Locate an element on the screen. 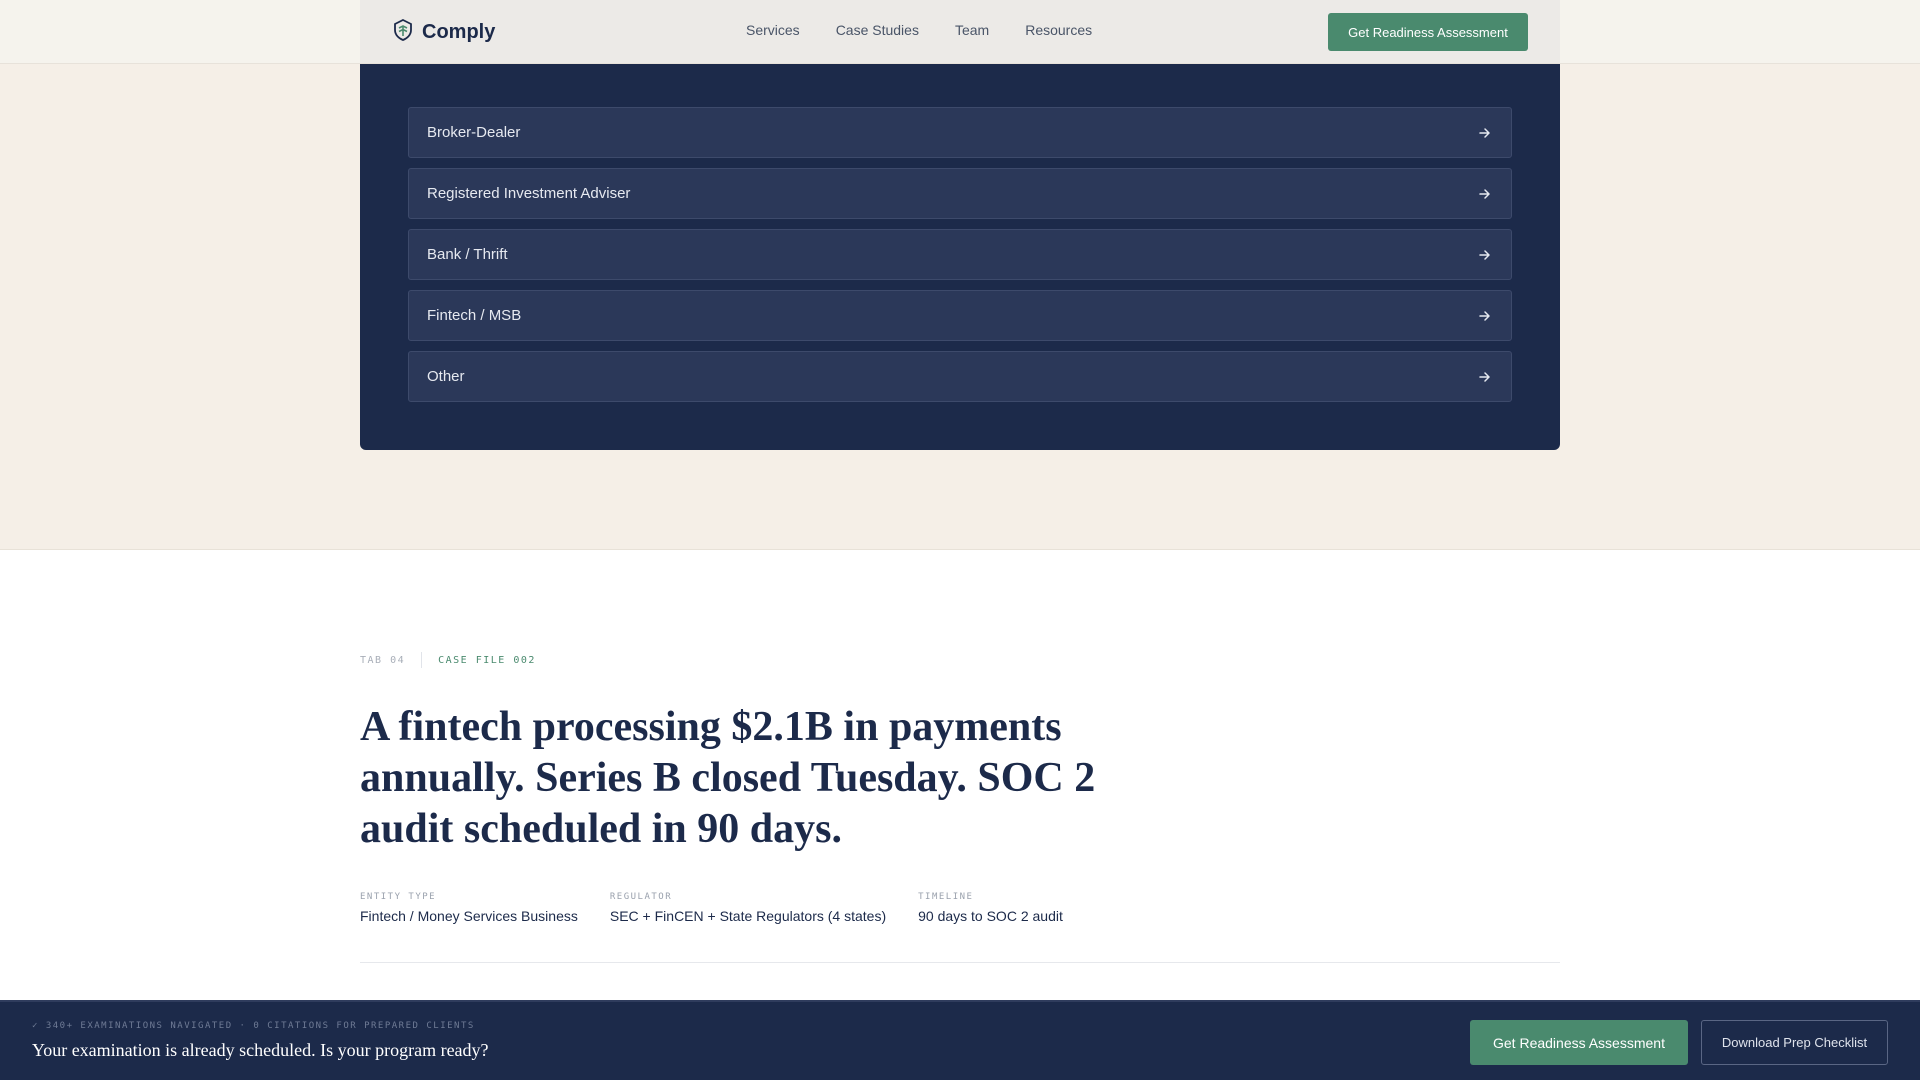  nav-services: Services is located at coordinates (773, 30).